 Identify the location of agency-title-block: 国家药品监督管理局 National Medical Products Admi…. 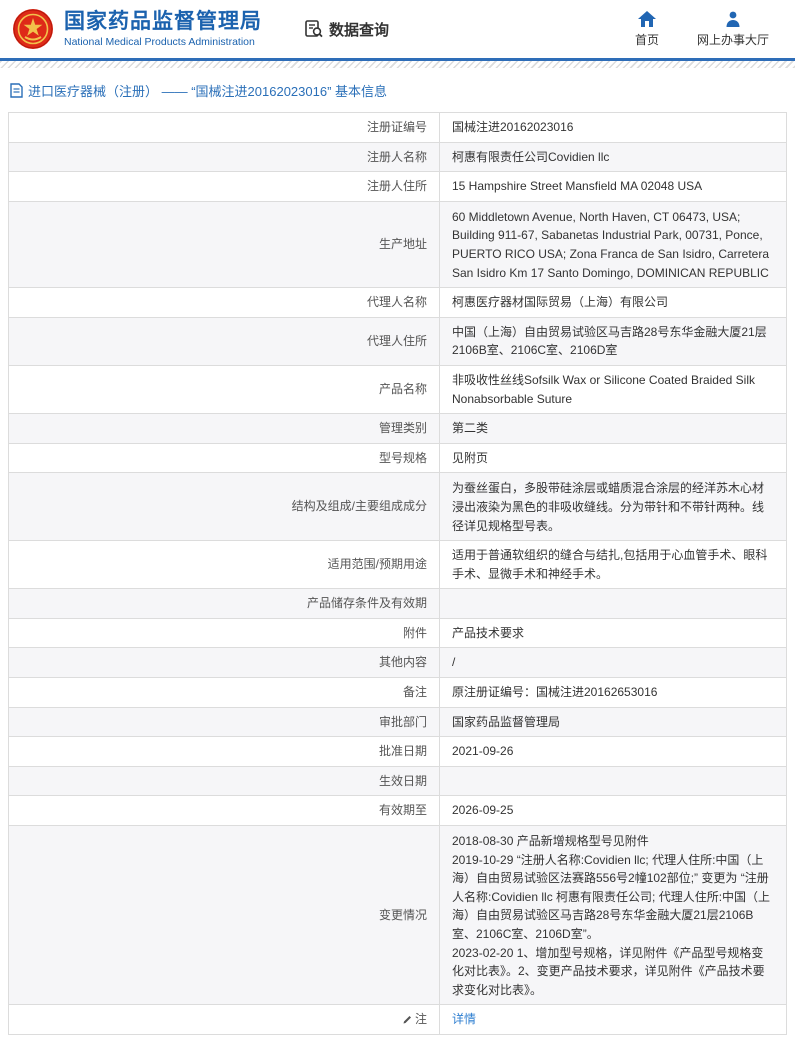
(163, 28).